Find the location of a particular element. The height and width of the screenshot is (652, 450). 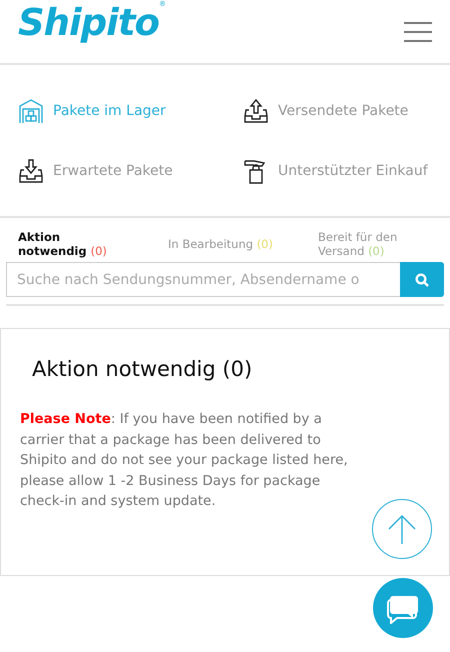

status-tab: Aktion notwendig (0) is located at coordinates (74, 244).